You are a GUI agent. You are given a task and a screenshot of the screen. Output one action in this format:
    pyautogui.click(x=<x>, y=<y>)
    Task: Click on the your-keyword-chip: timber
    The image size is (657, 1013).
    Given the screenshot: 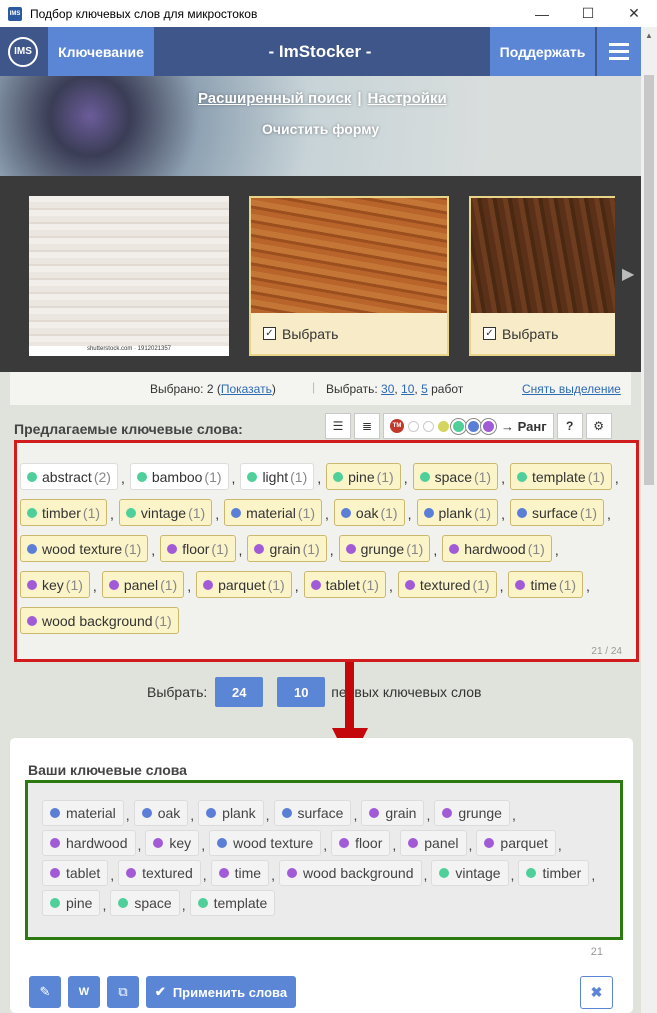 What is the action you would take?
    pyautogui.click(x=554, y=873)
    